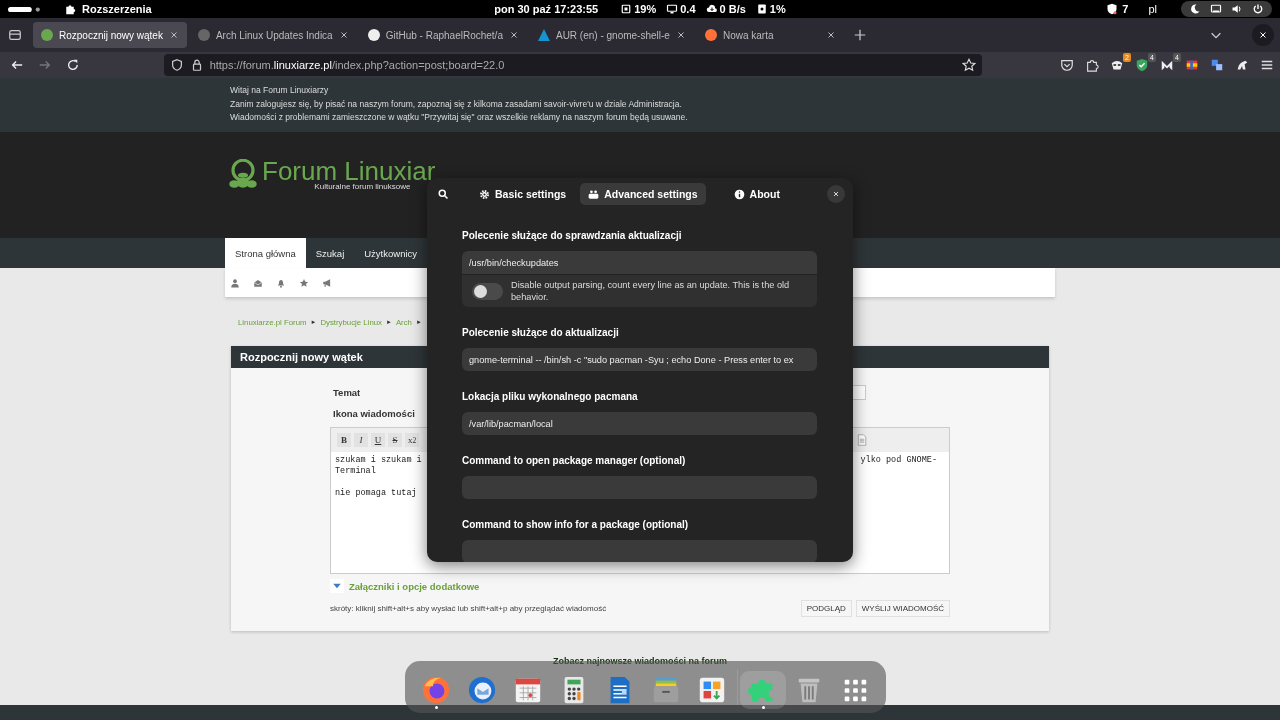 This screenshot has height=720, width=1280. I want to click on security-count: 7, so click(1125, 9).